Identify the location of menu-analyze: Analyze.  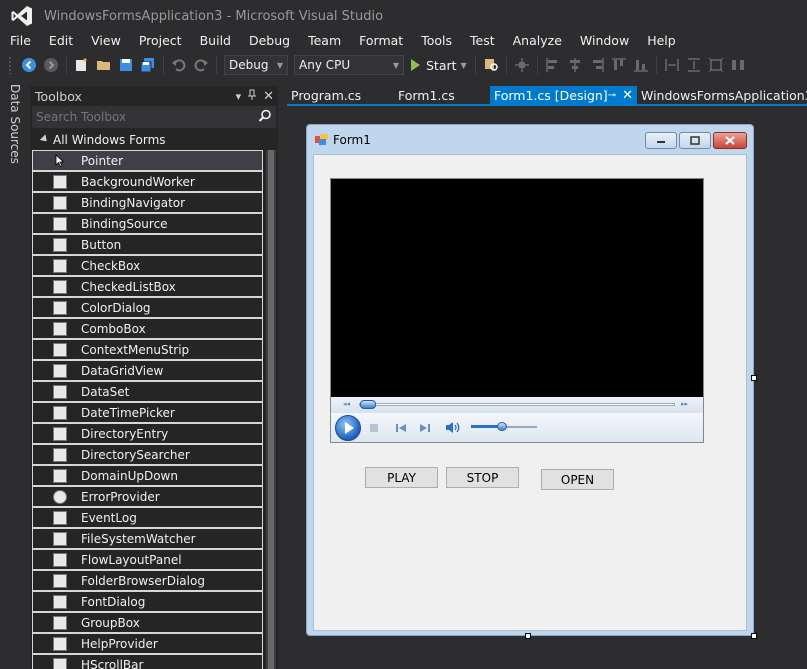
(536, 41).